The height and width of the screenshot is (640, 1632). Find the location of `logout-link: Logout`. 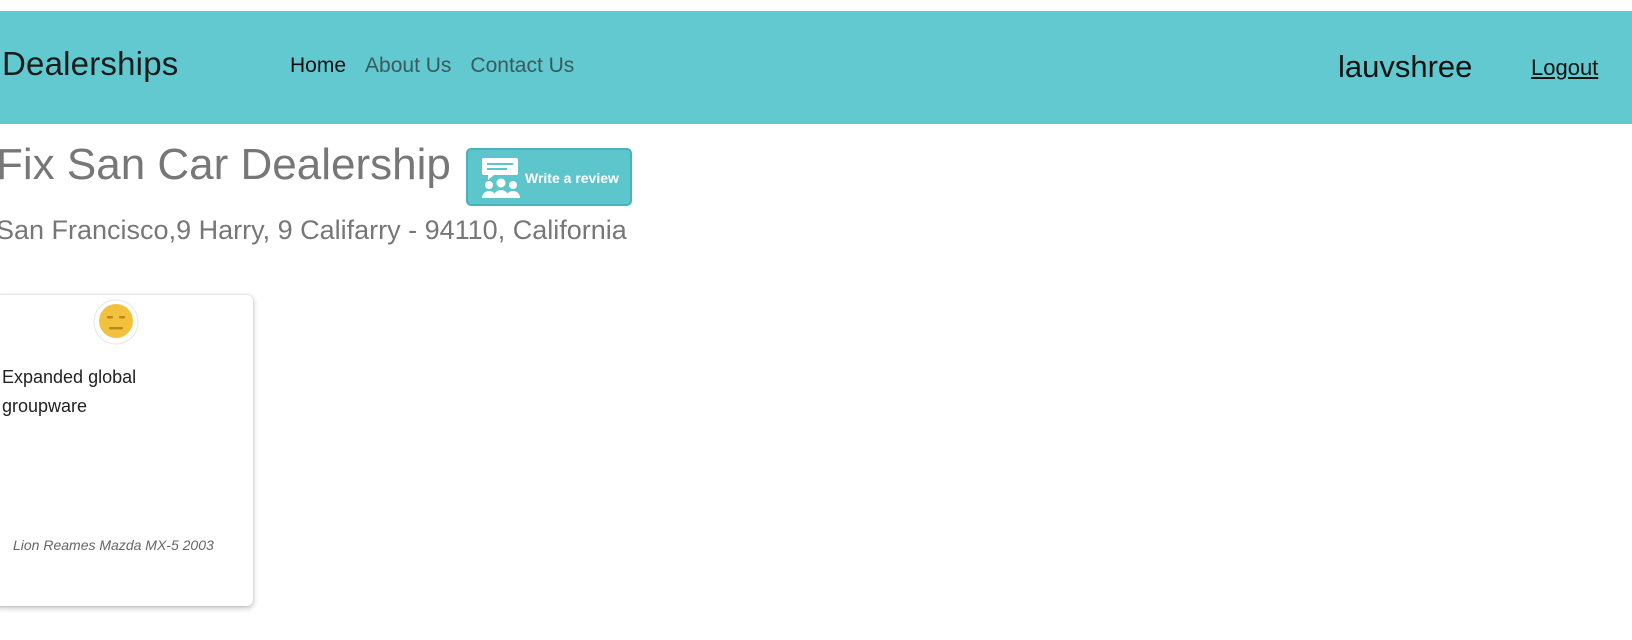

logout-link: Logout is located at coordinates (1564, 68).